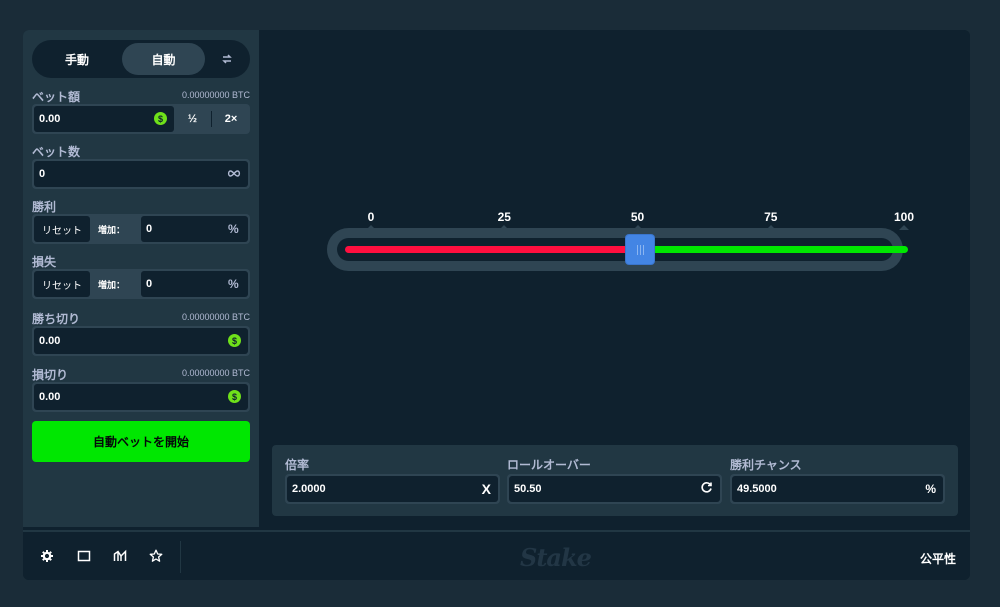 This screenshot has width=1000, height=607. I want to click on stop-profit-label: 勝ち切り, so click(56, 319).